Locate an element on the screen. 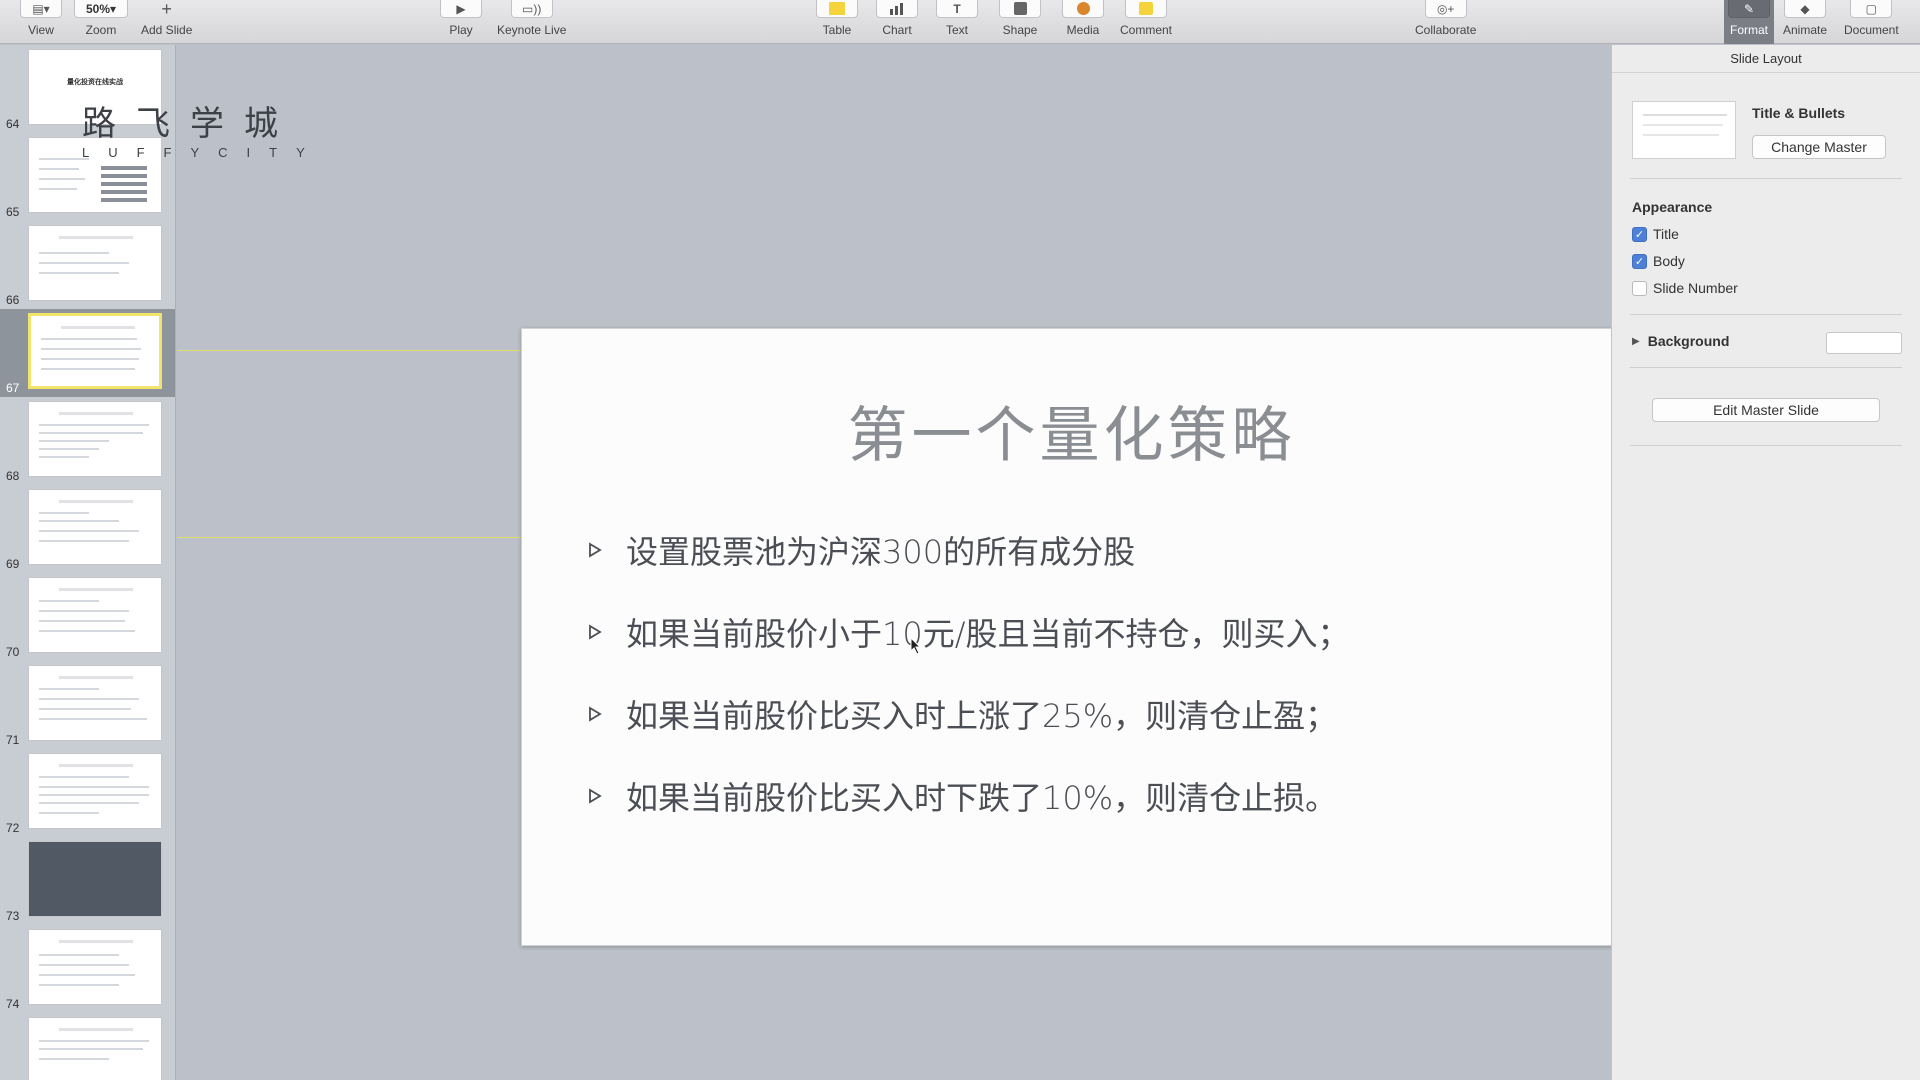  collaborate-button: ◎+ Collaborate is located at coordinates (1445, 22).